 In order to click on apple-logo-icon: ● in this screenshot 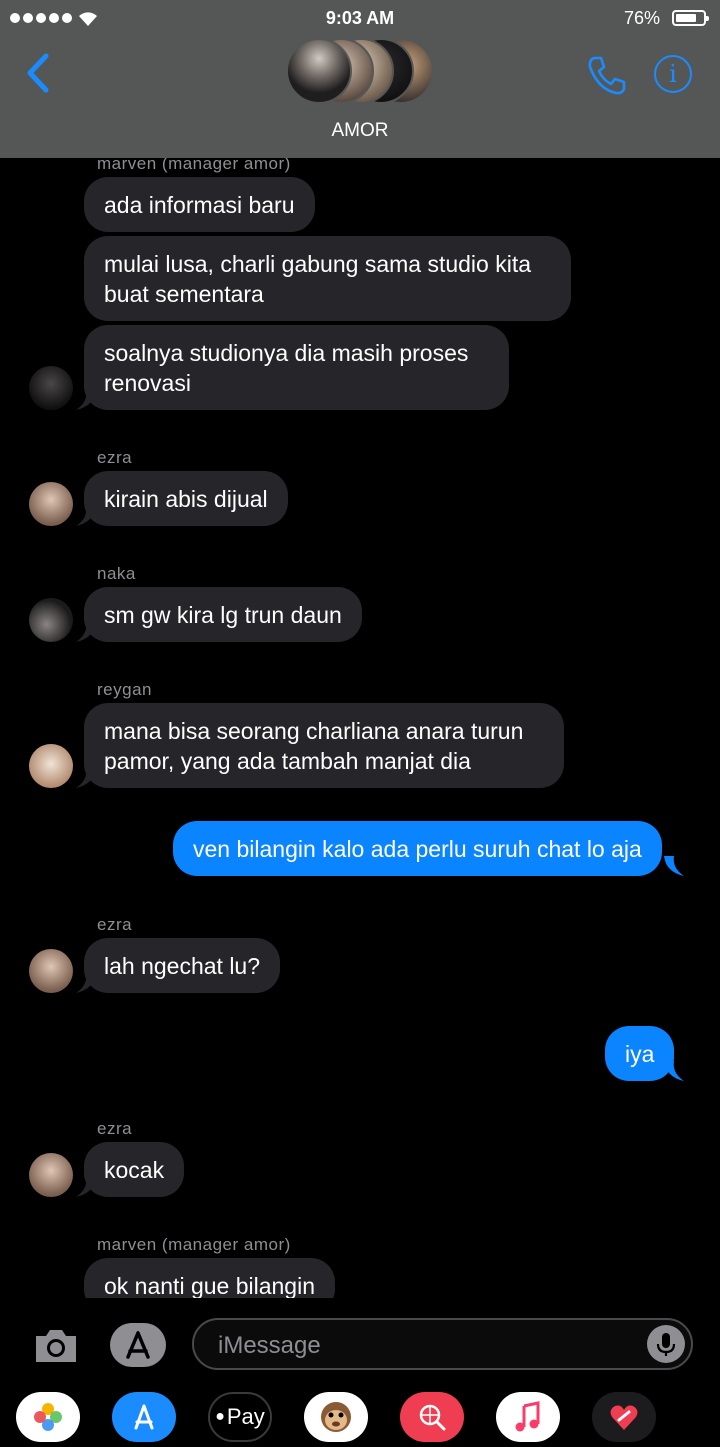, I will do `click(220, 1416)`.